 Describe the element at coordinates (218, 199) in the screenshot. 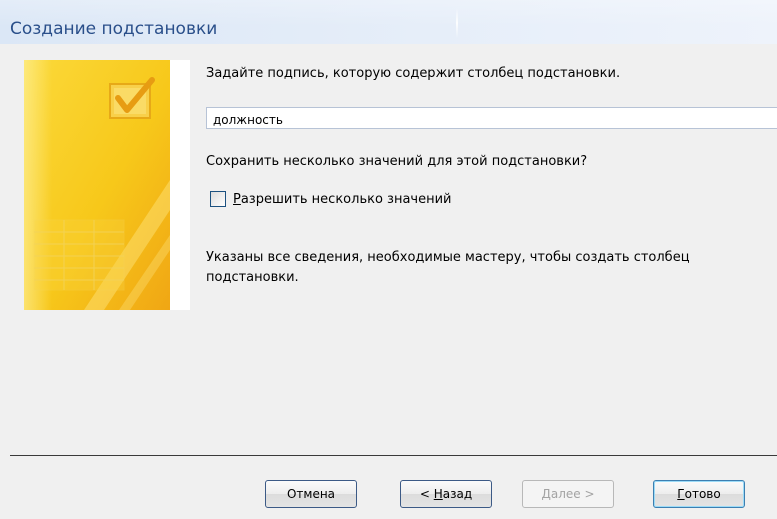

I see `allow-multiple-values-checkbox` at that location.